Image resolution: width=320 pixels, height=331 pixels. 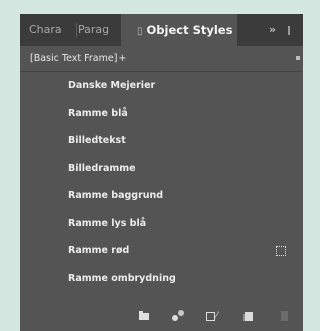 What do you see at coordinates (99, 250) in the screenshot?
I see `style-item-label: Ramme rød` at bounding box center [99, 250].